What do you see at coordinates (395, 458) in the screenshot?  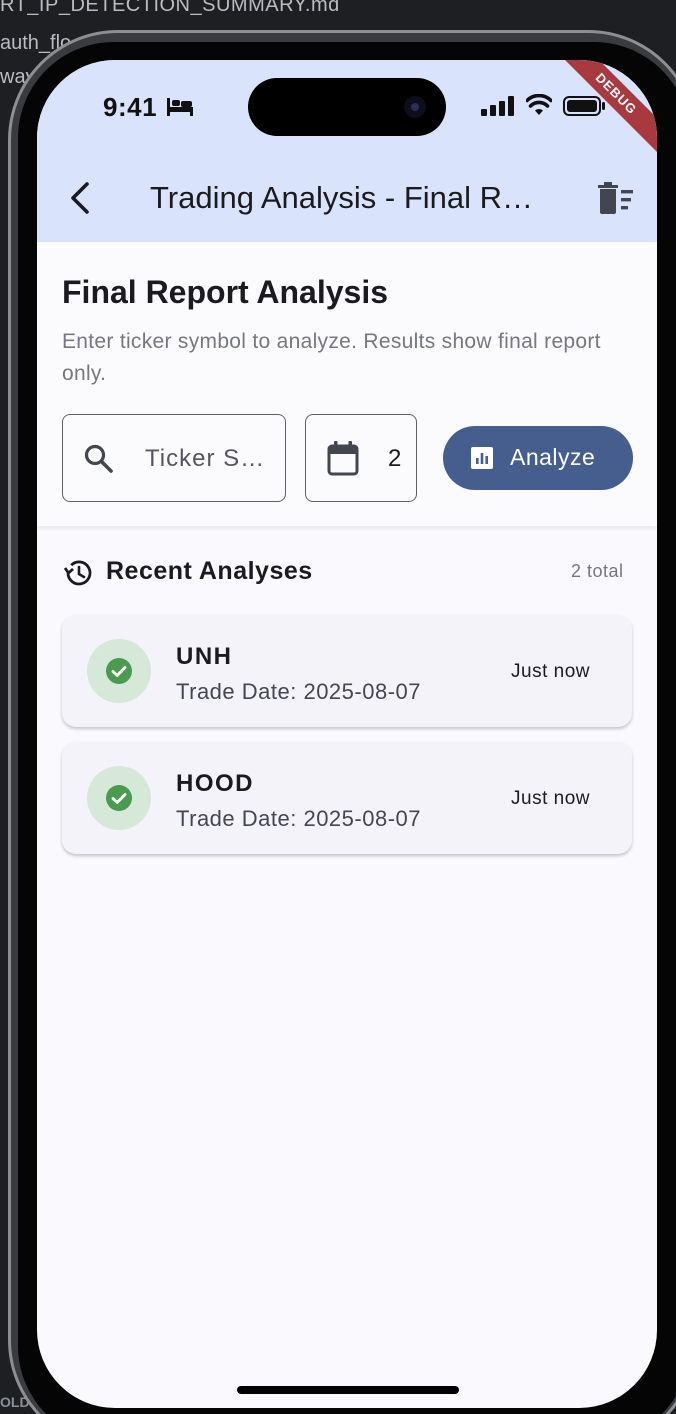 I see `date-value: 2` at bounding box center [395, 458].